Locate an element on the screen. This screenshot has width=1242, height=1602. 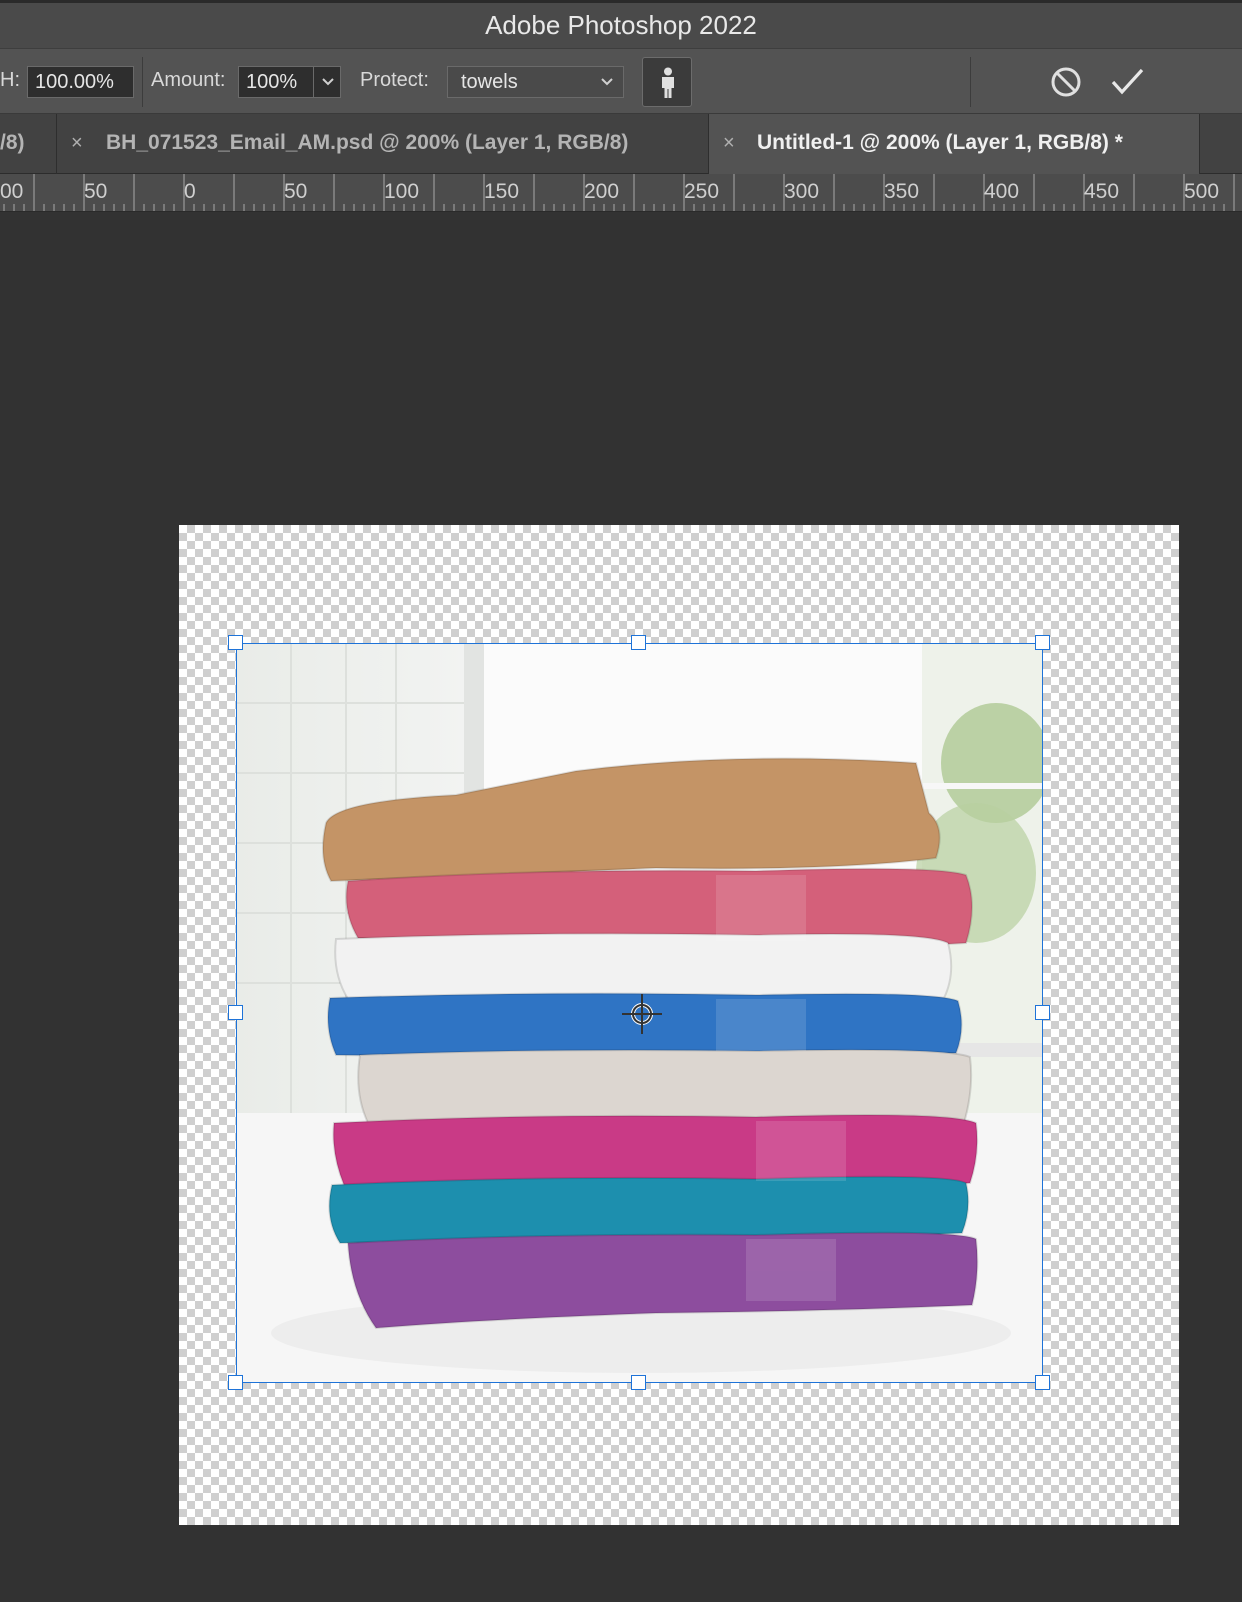
reference-point-crosshair-icon is located at coordinates (642, 1014).